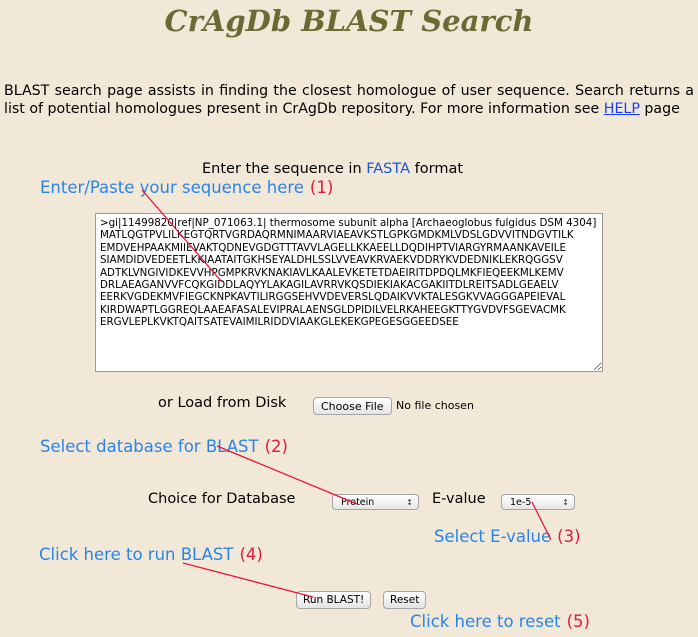 Image resolution: width=698 pixels, height=637 pixels. What do you see at coordinates (569, 536) in the screenshot?
I see `annotation-number: (3)` at bounding box center [569, 536].